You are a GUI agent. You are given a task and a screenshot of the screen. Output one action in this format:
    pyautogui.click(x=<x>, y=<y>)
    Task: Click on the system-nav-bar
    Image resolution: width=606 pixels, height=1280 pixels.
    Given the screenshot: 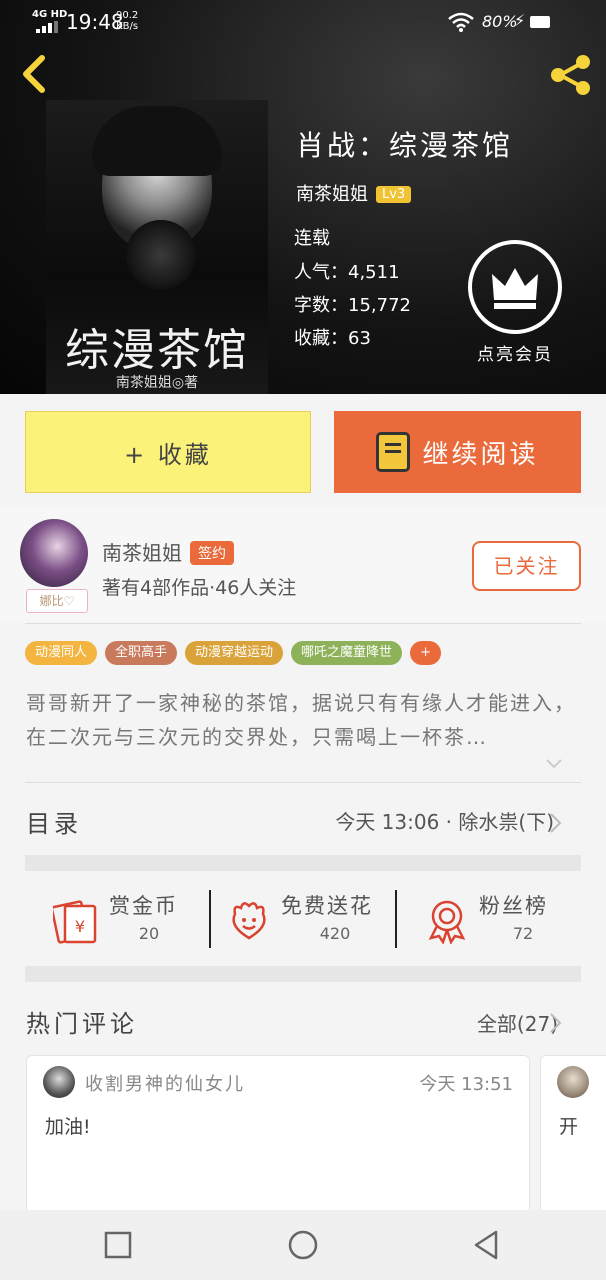 What is the action you would take?
    pyautogui.click(x=303, y=1245)
    